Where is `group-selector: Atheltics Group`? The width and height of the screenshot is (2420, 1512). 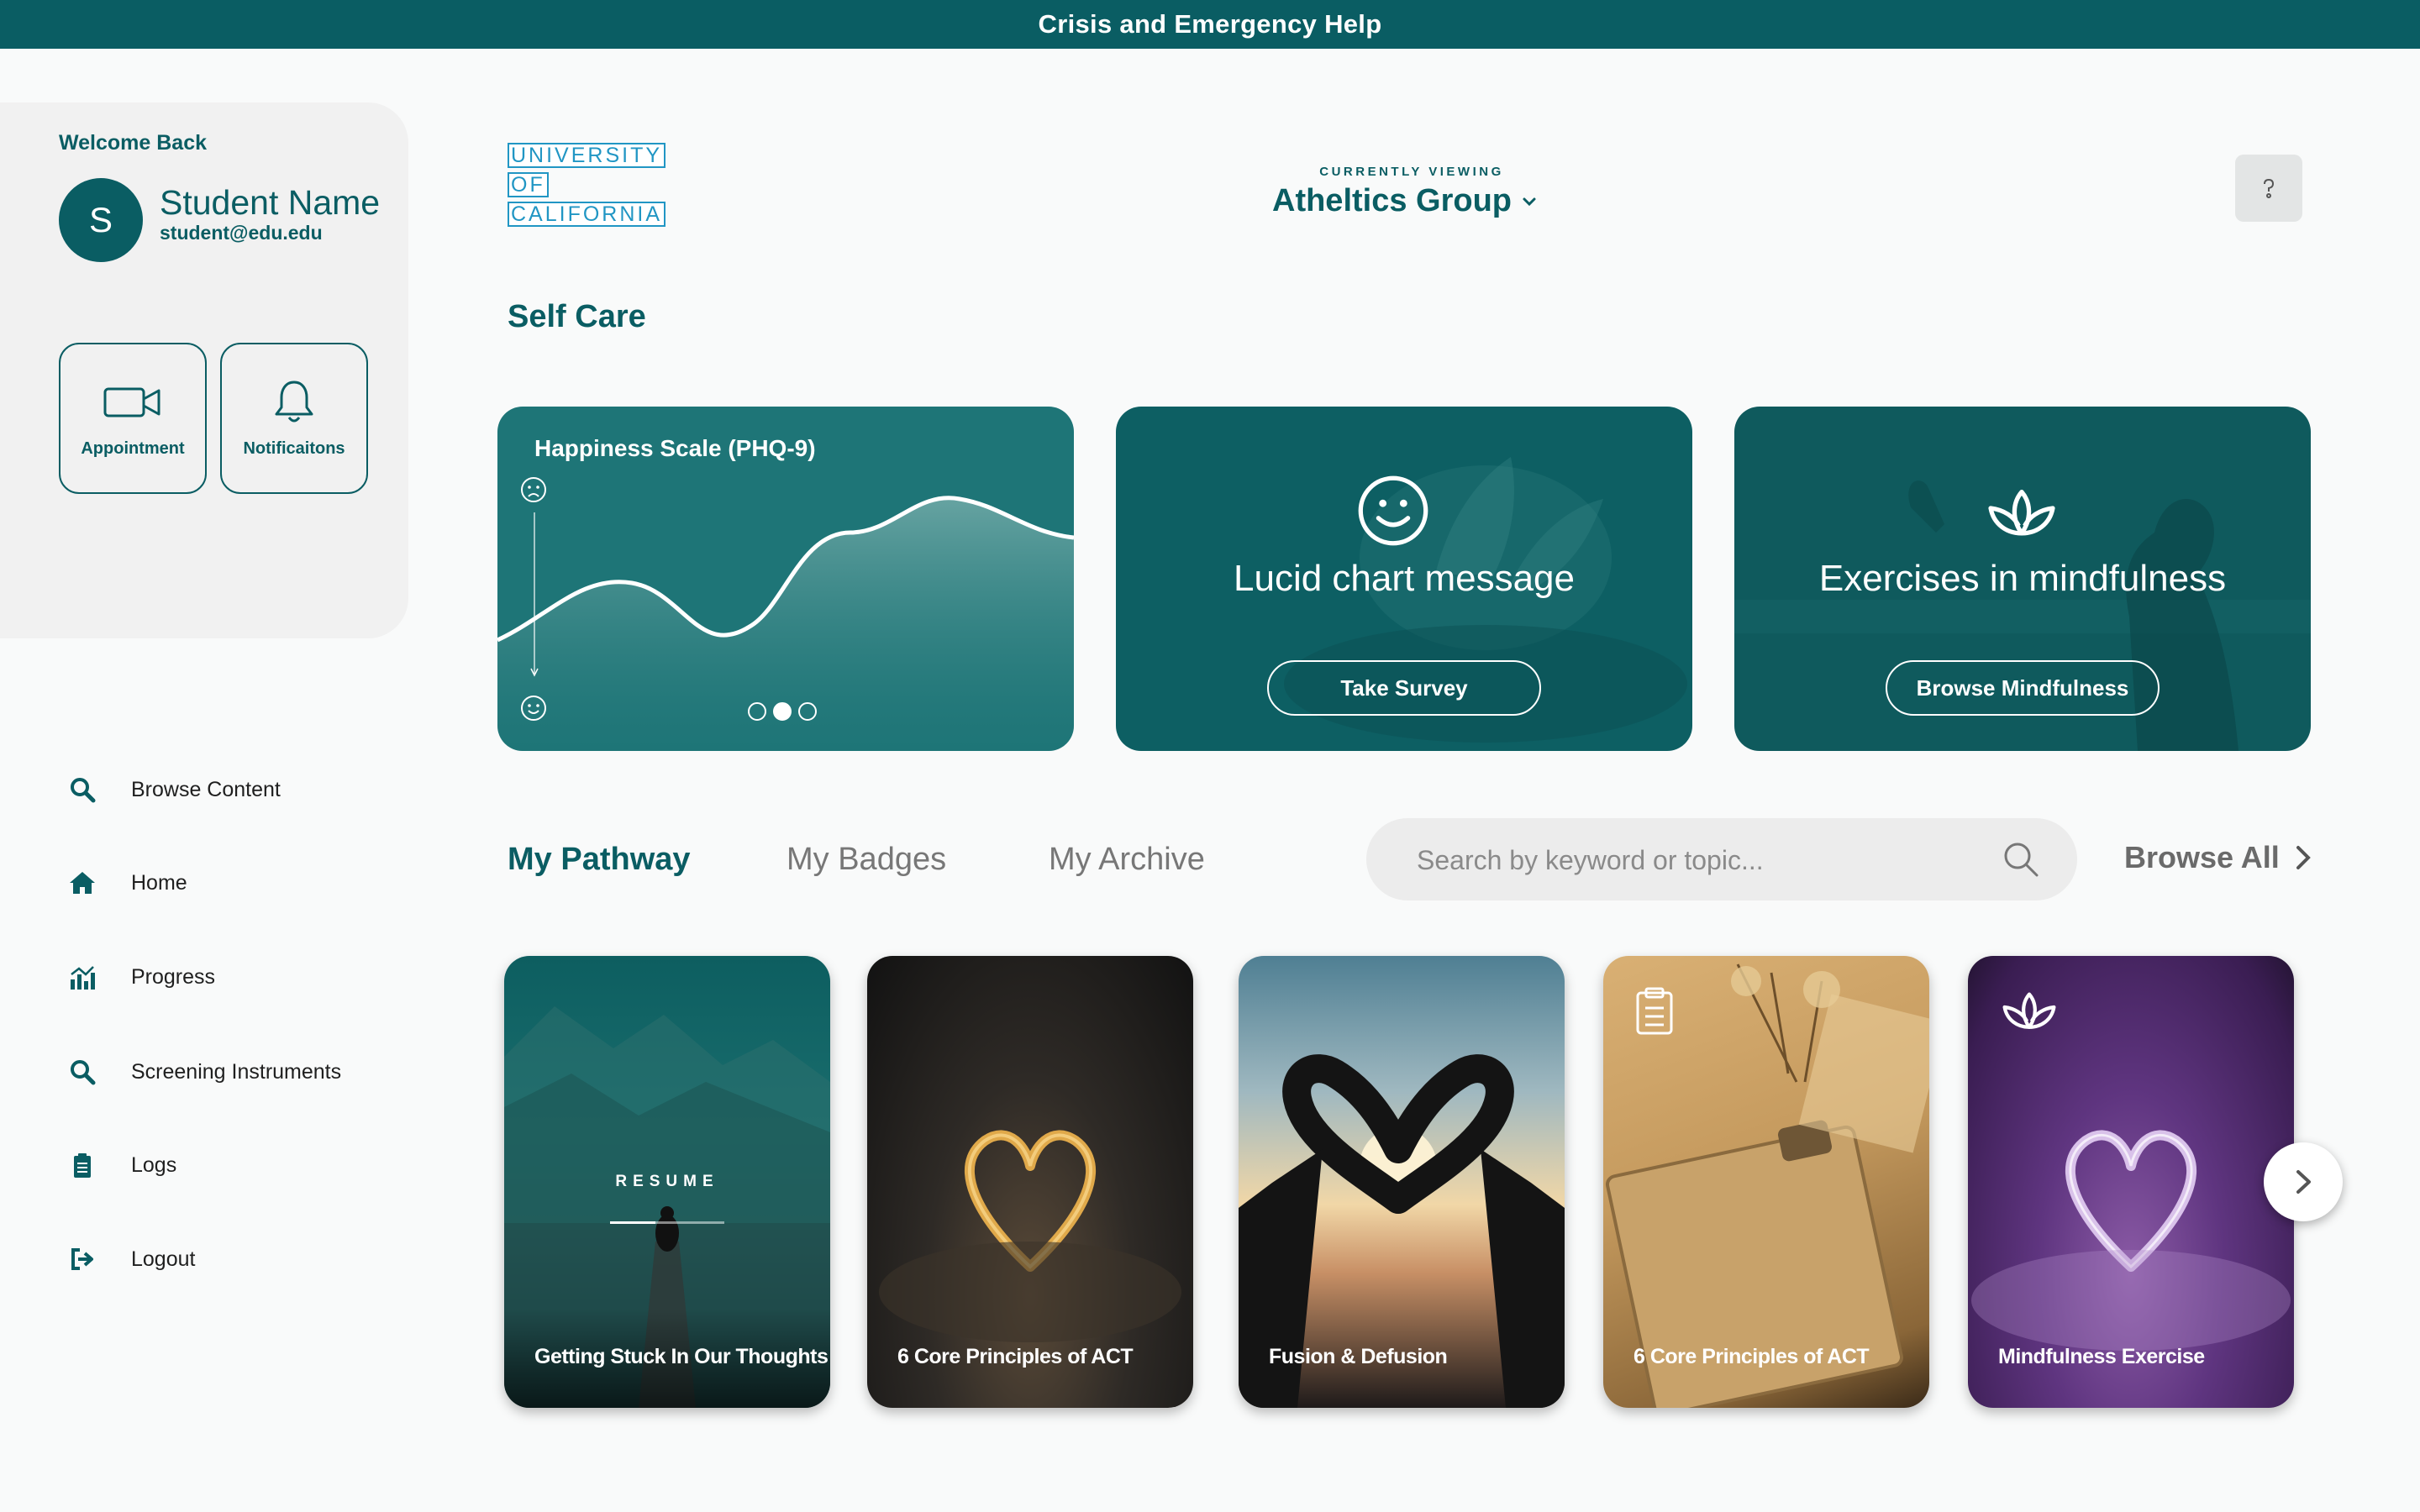 group-selector: Atheltics Group is located at coordinates (1392, 201).